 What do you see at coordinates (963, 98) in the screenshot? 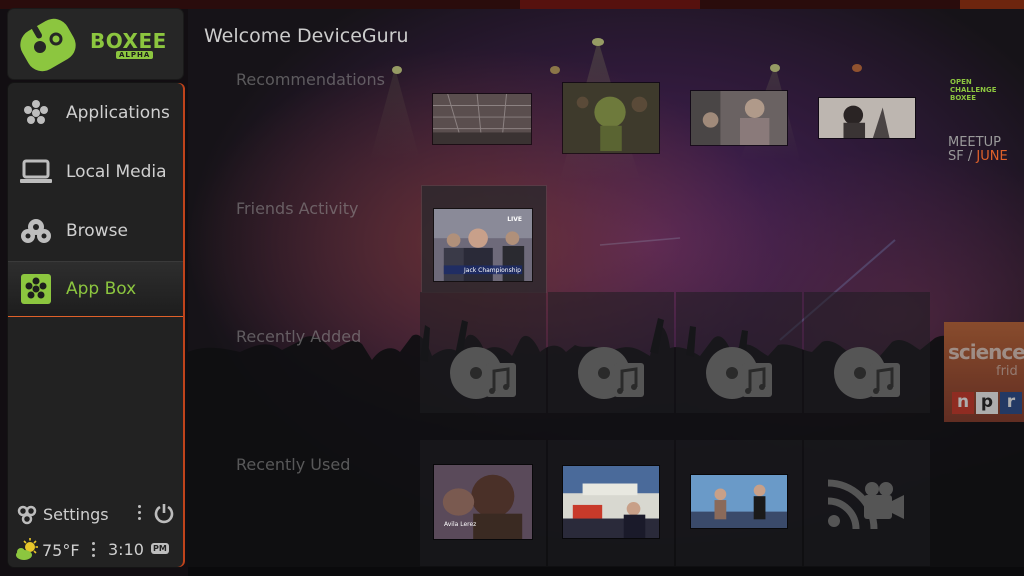
I see `promo-logo-line: BOXEE` at bounding box center [963, 98].